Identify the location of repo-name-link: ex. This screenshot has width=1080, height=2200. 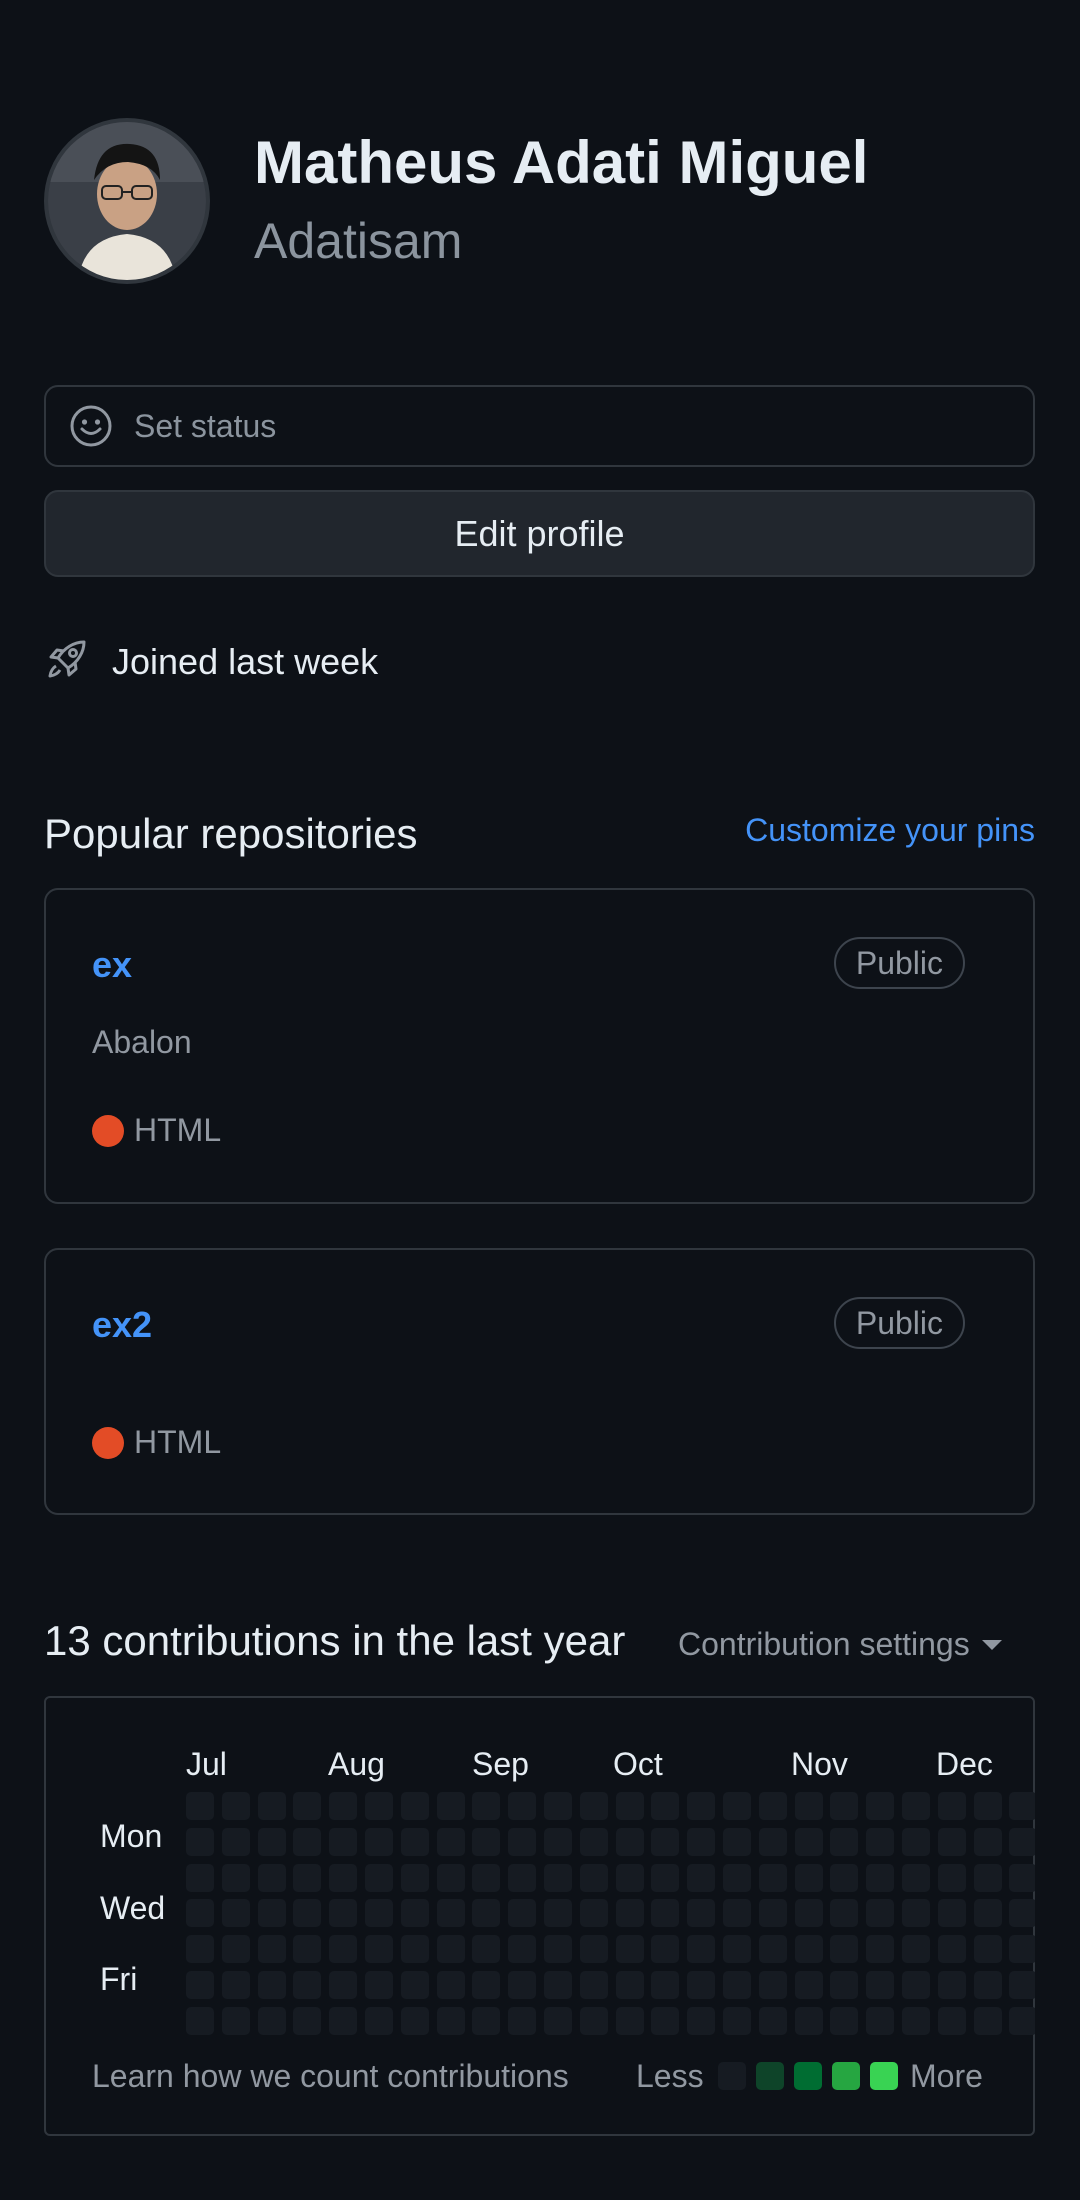
(112, 965).